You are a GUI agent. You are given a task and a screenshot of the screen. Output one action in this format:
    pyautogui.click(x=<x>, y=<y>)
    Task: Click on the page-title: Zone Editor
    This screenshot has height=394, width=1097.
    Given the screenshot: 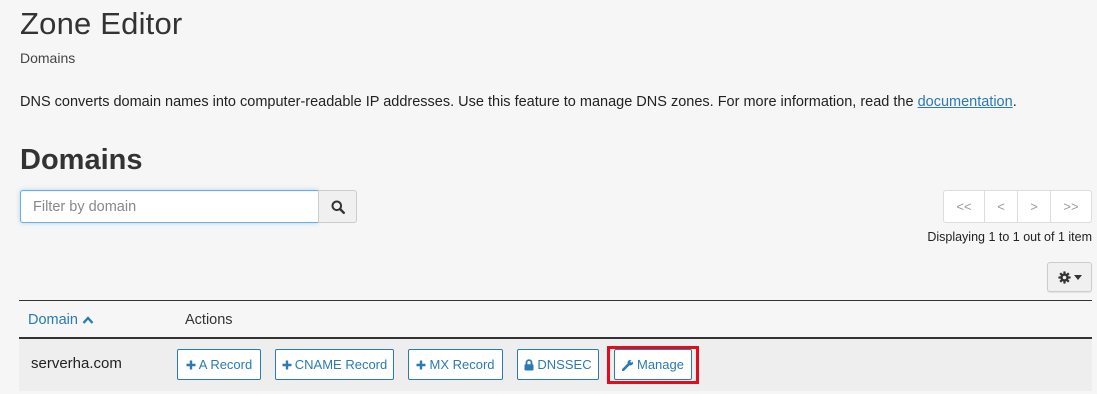 What is the action you would take?
    pyautogui.click(x=101, y=23)
    